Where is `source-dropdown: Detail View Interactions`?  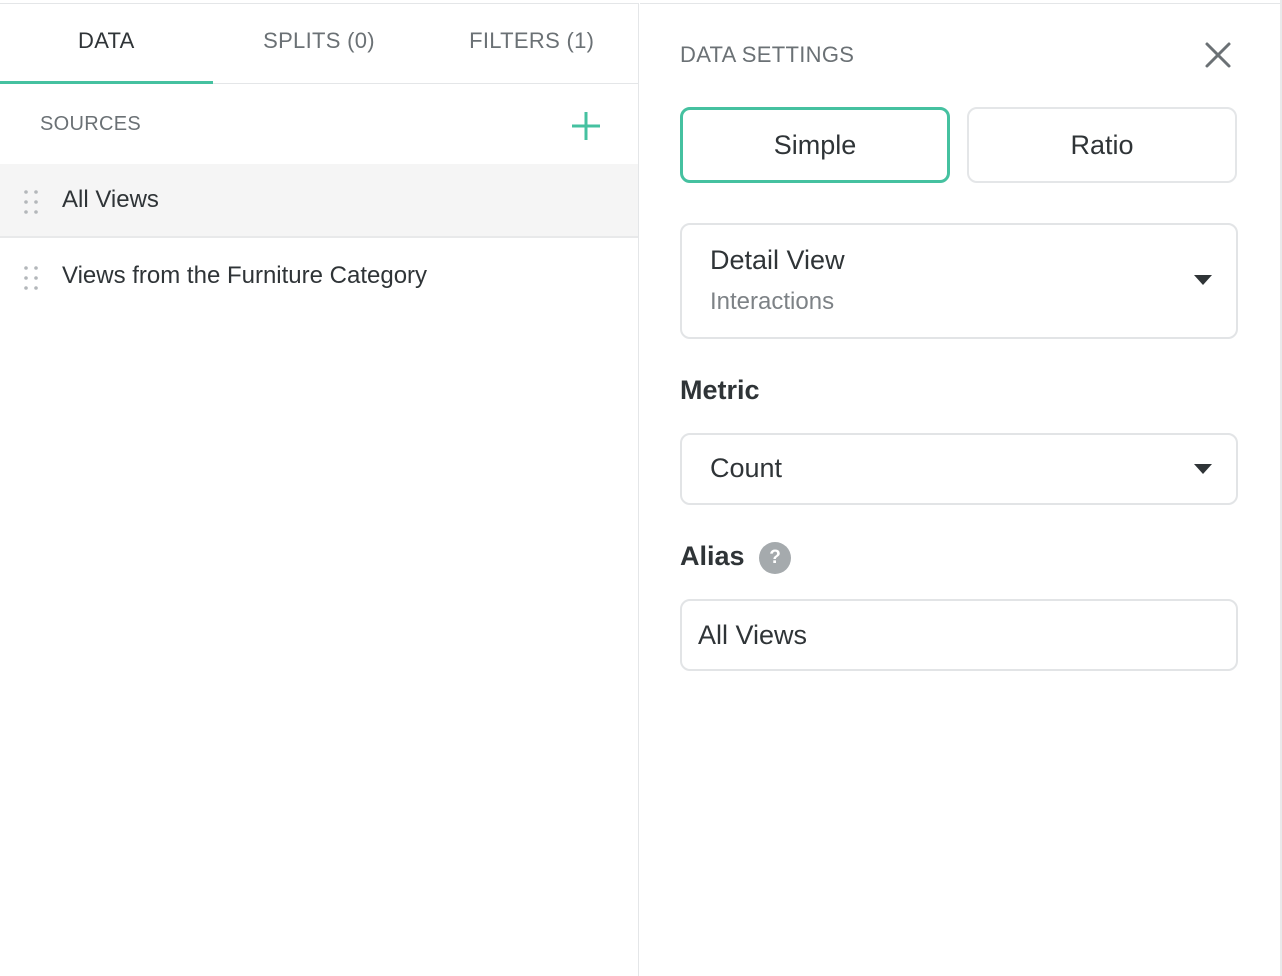
source-dropdown: Detail View Interactions is located at coordinates (959, 281).